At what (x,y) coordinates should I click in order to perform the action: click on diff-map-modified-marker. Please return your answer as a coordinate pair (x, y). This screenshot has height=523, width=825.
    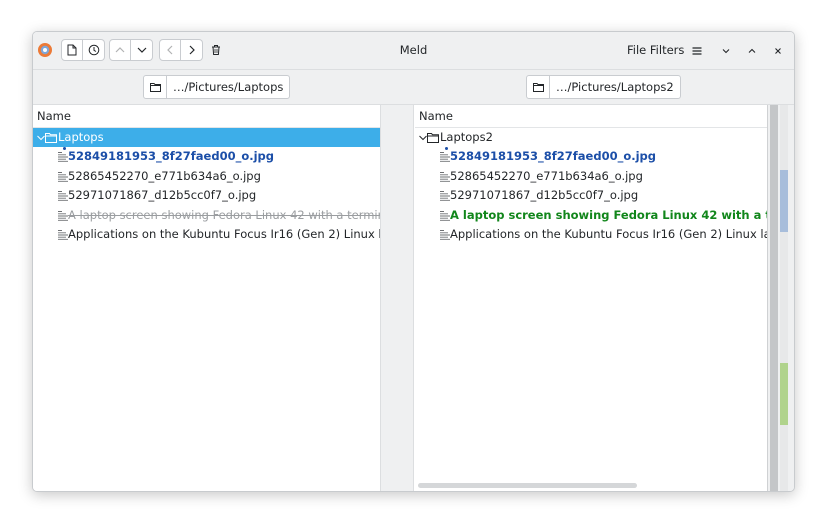
    Looking at the image, I should click on (784, 201).